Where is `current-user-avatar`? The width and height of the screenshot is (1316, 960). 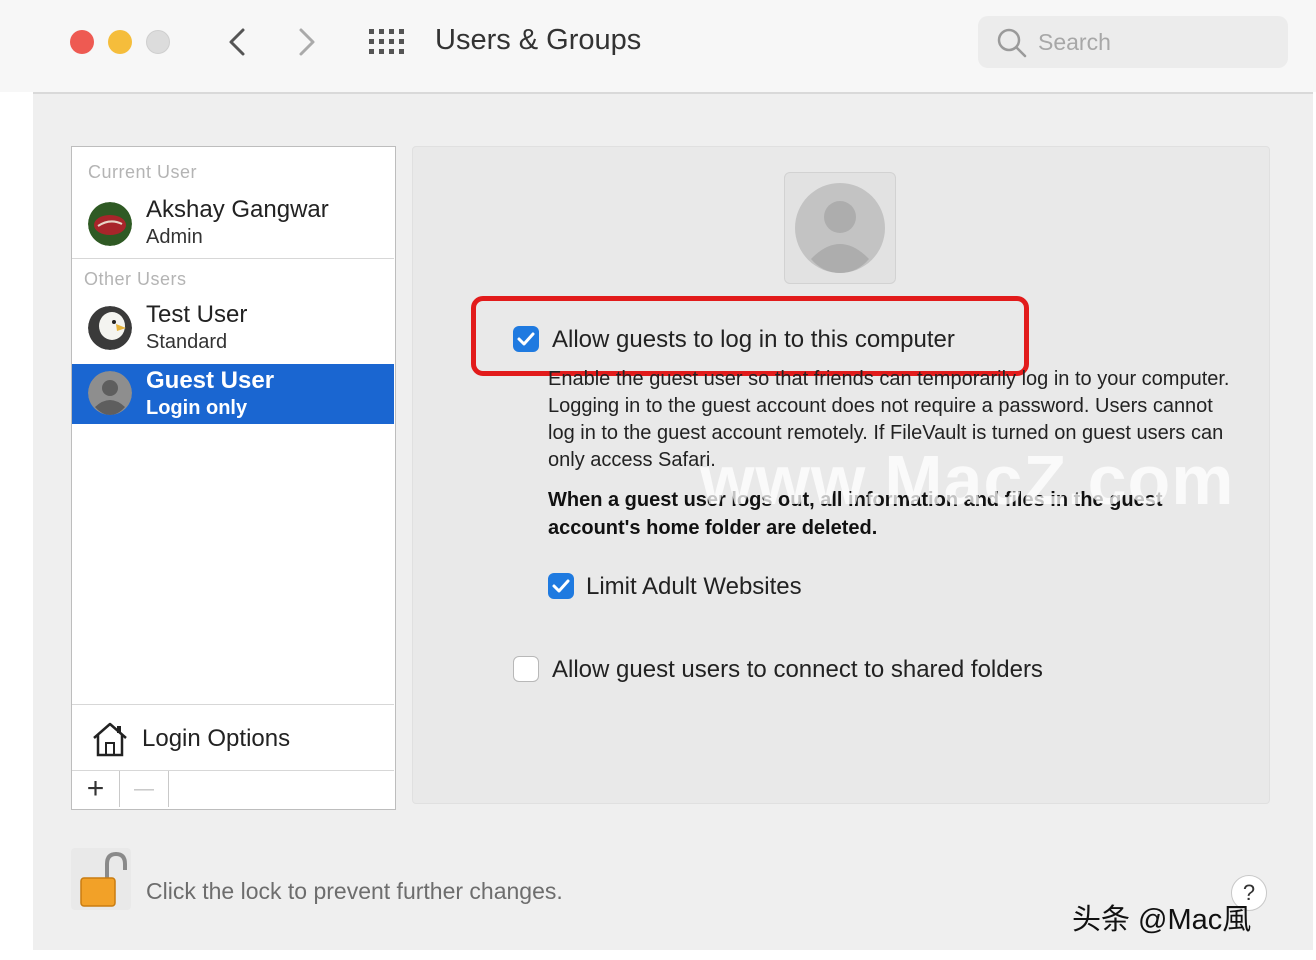 current-user-avatar is located at coordinates (110, 224).